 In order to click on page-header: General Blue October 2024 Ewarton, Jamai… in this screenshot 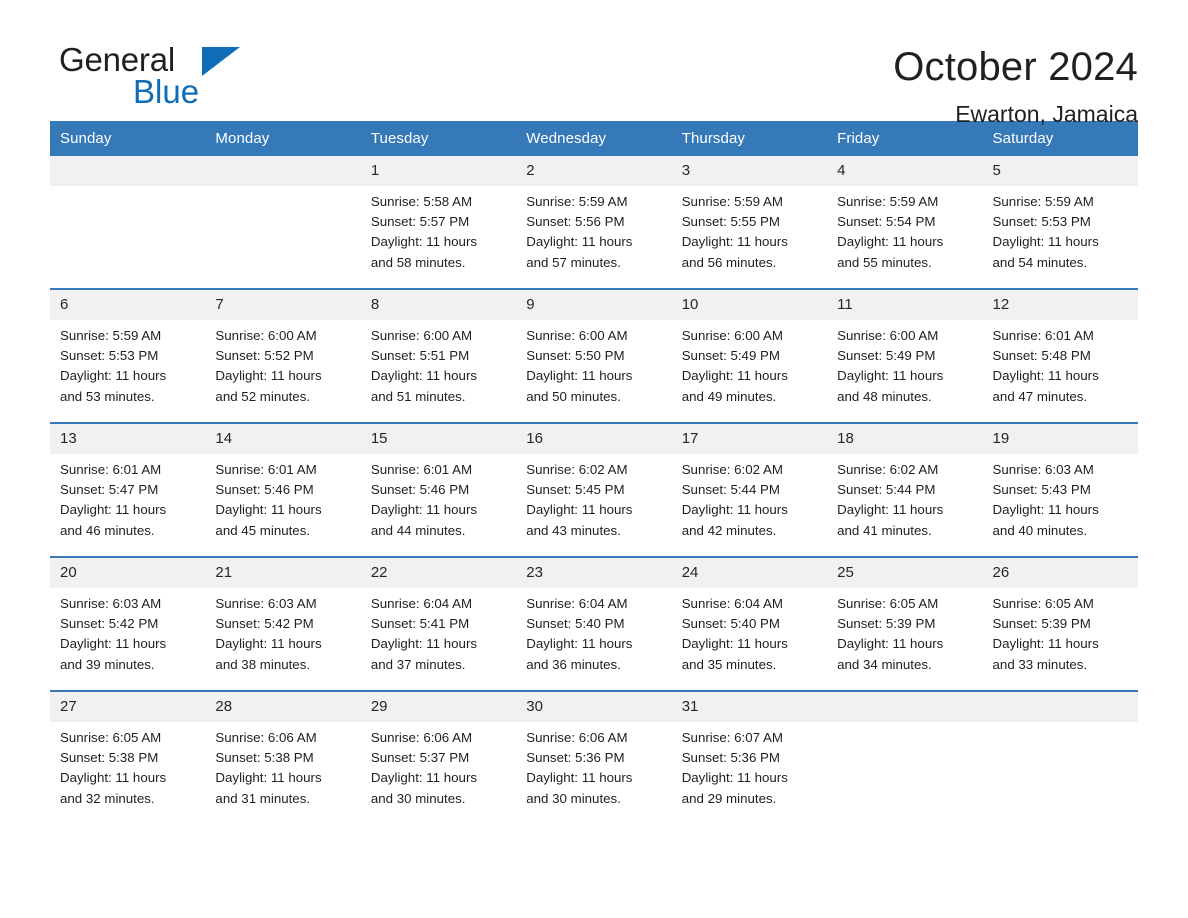, I will do `click(594, 64)`.